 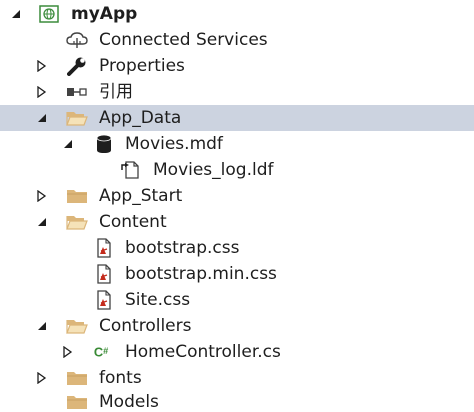 What do you see at coordinates (131, 170) in the screenshot?
I see `log-file-icon` at bounding box center [131, 170].